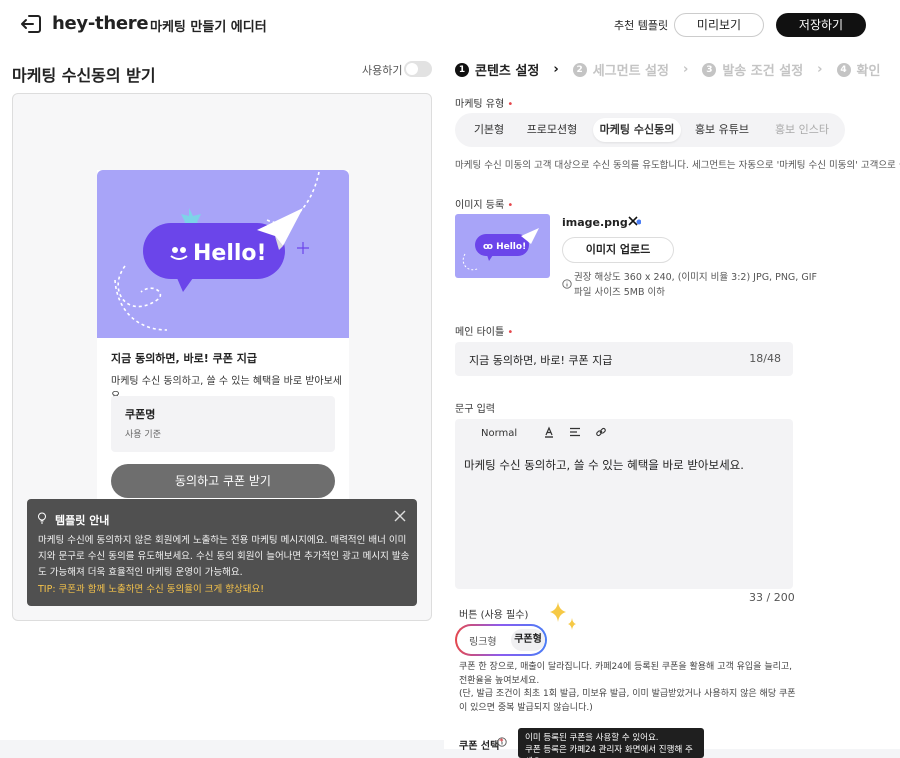  I want to click on guide-title: 템플릿 안내, so click(82, 520).